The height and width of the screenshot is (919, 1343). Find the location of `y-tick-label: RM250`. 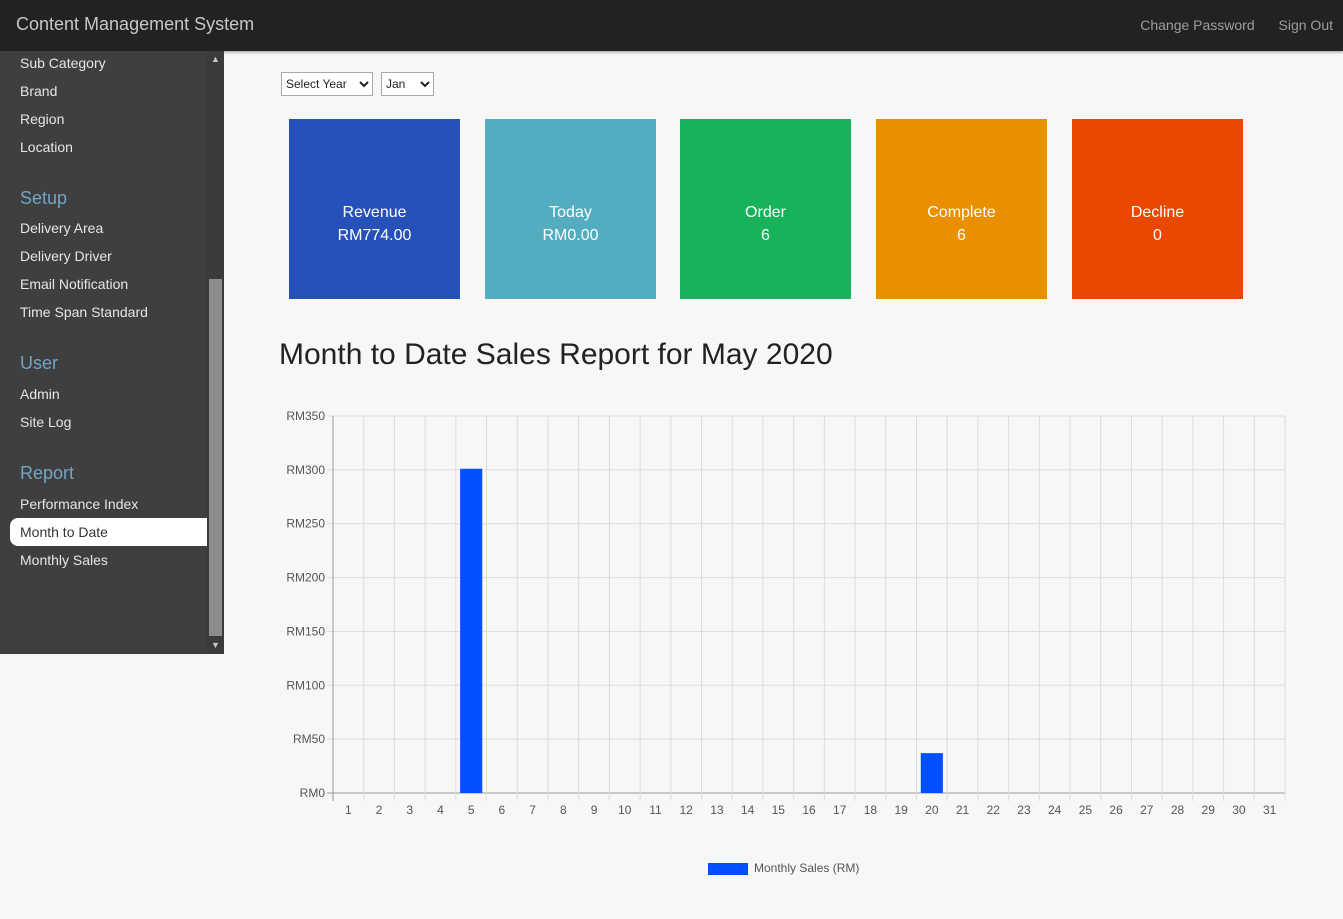

y-tick-label: RM250 is located at coordinates (305, 524).